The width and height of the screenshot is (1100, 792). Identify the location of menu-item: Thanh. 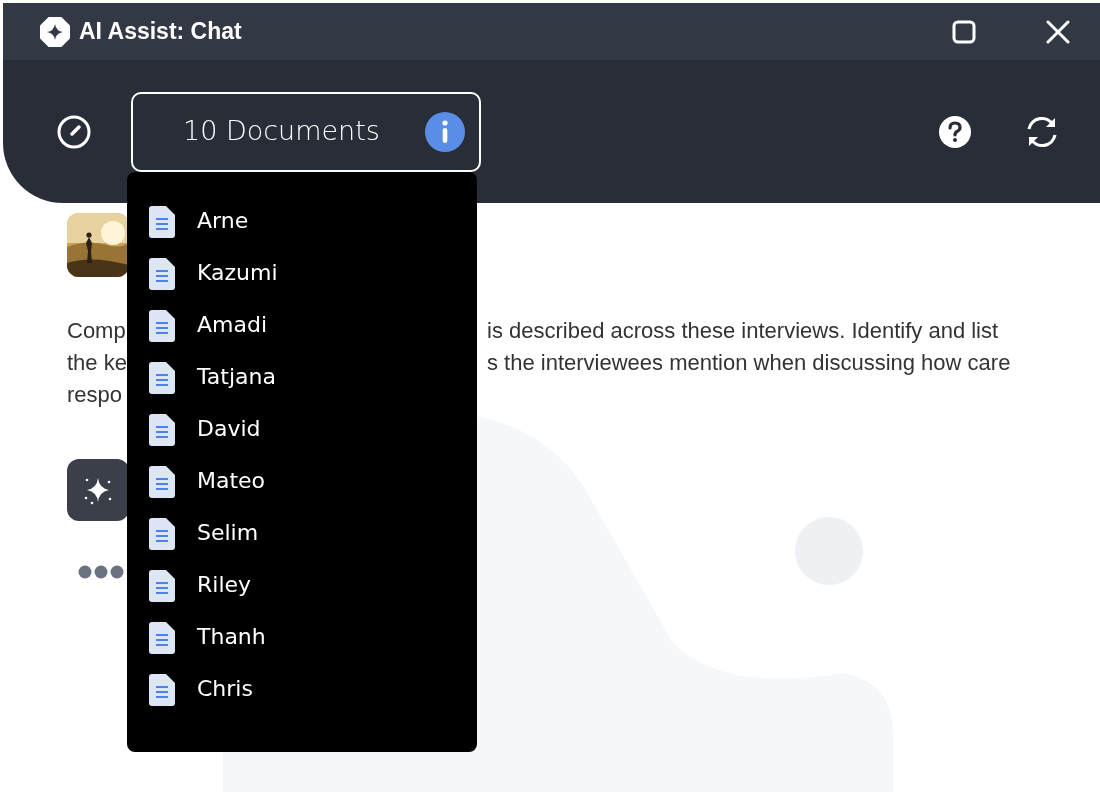
(207, 648).